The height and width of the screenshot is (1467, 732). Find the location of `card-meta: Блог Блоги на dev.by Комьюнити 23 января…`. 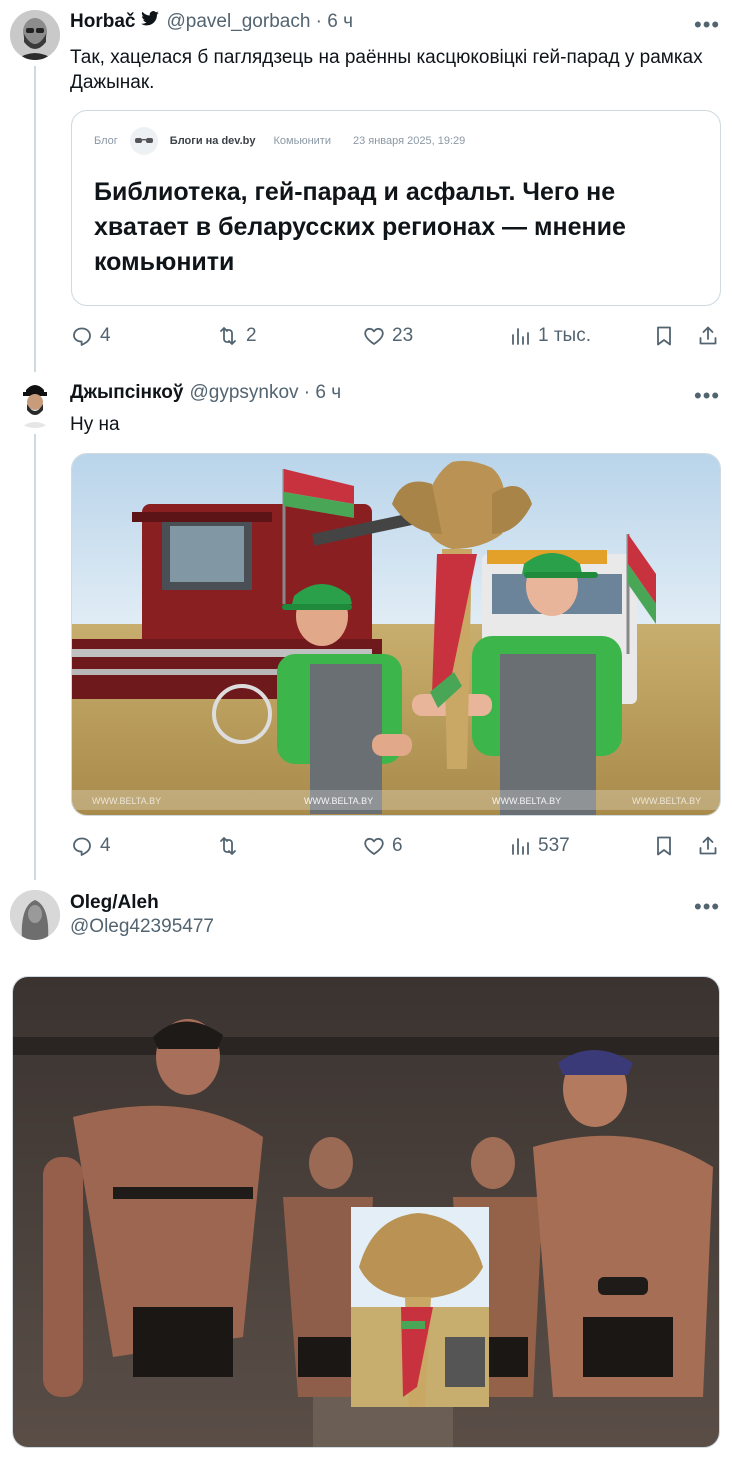

card-meta: Блог Блоги на dev.by Комьюнити 23 января… is located at coordinates (279, 141).